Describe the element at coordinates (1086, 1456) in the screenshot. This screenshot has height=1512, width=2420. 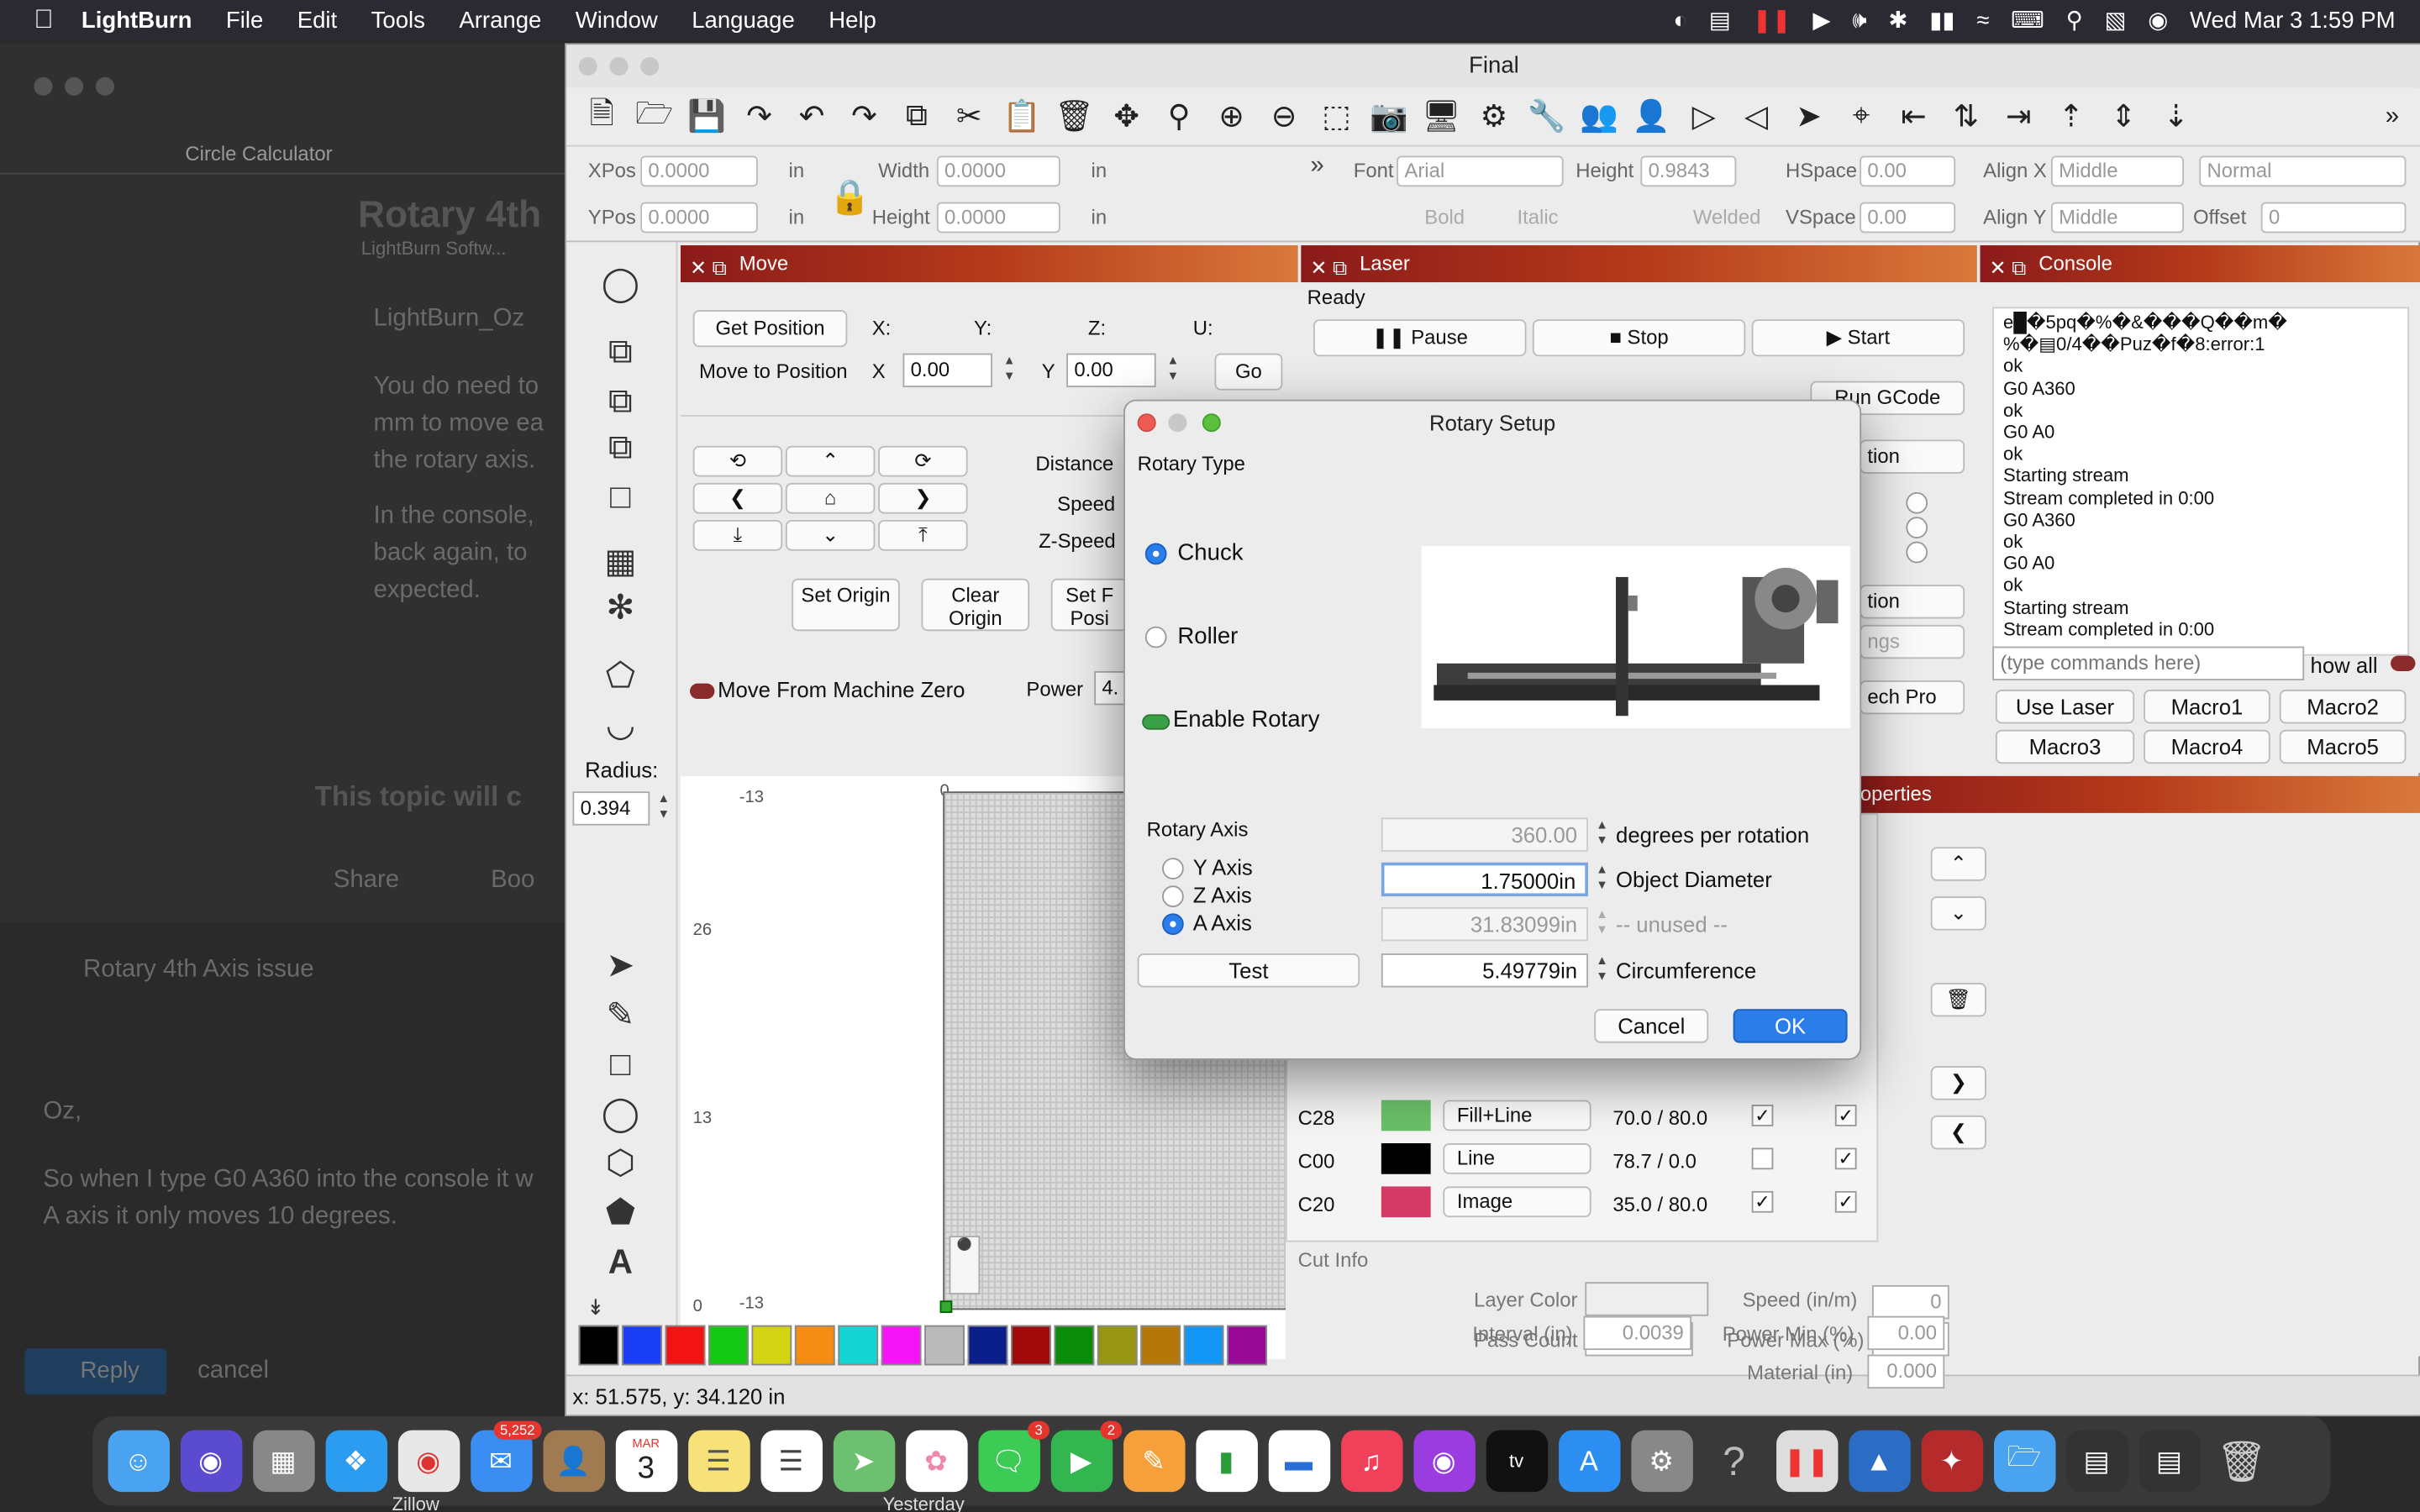
I see `facetime-icon: ▶ 2` at that location.